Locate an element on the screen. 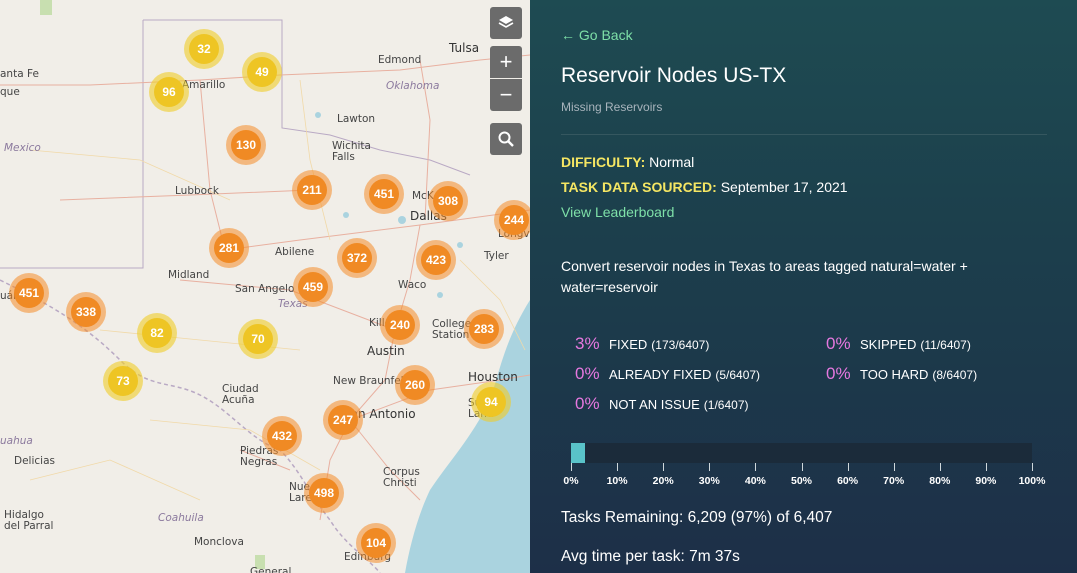  task-cluster-marker: 459 is located at coordinates (313, 287).